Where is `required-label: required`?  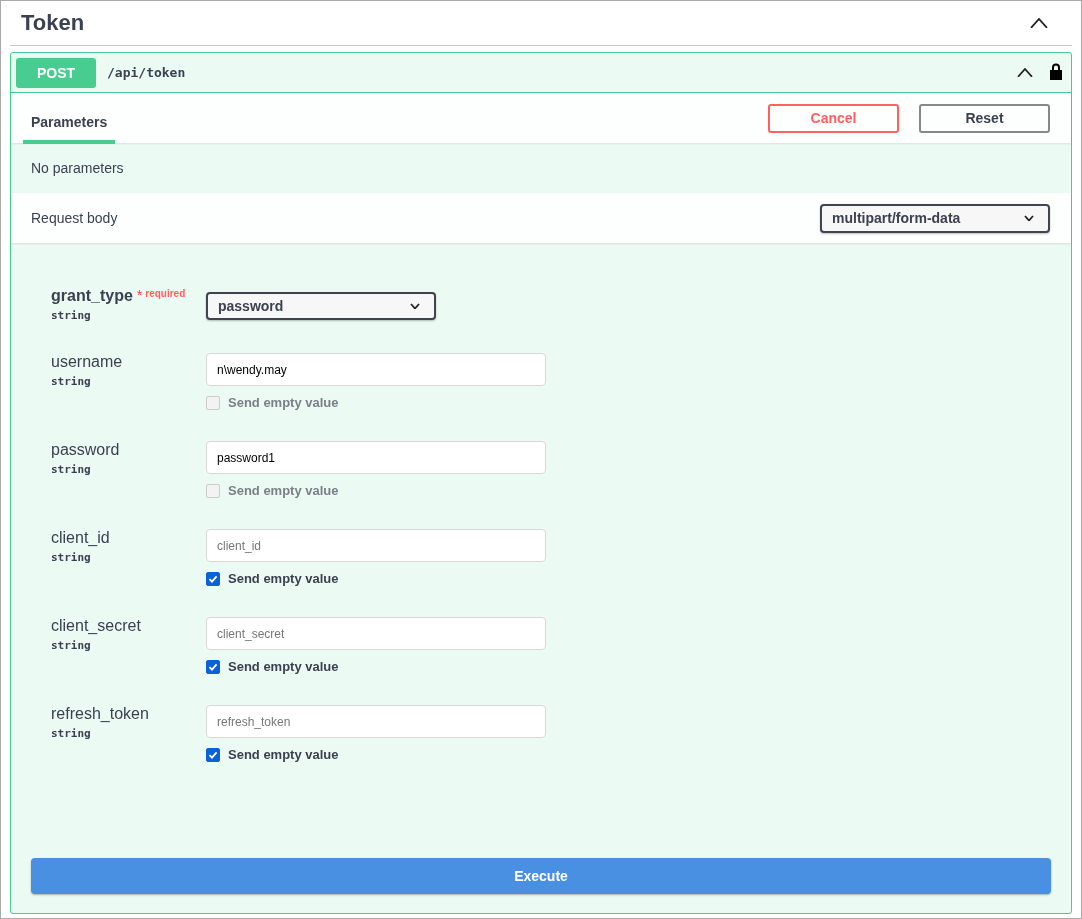
required-label: required is located at coordinates (165, 293).